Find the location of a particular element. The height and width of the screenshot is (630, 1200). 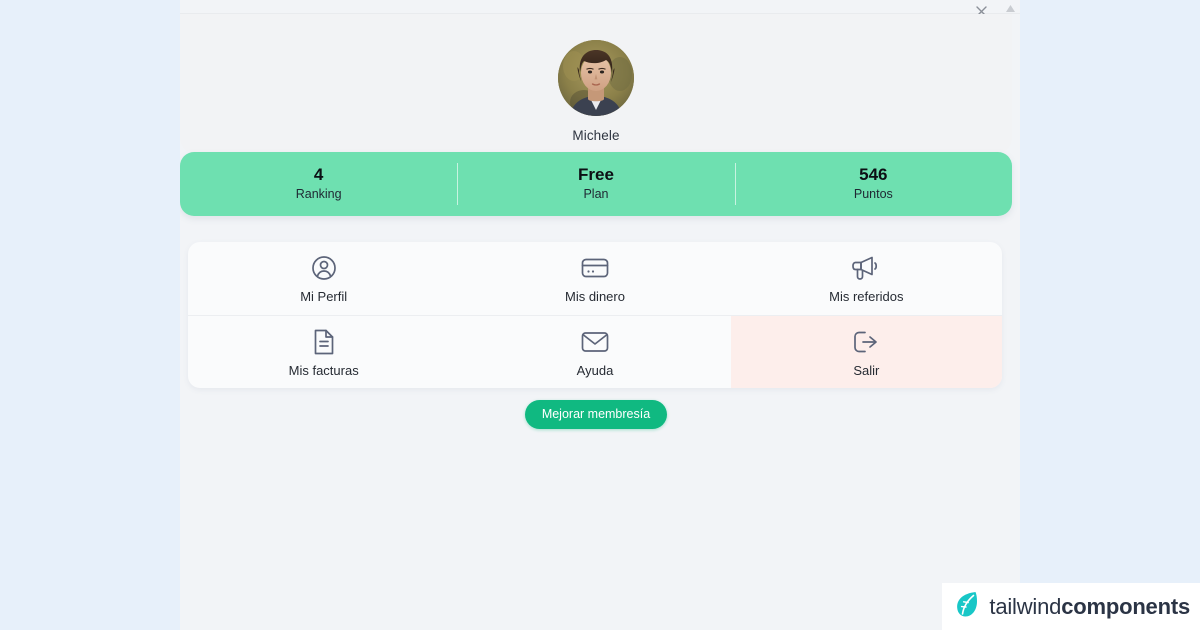

stat-plan: Free Plan is located at coordinates (595, 184).